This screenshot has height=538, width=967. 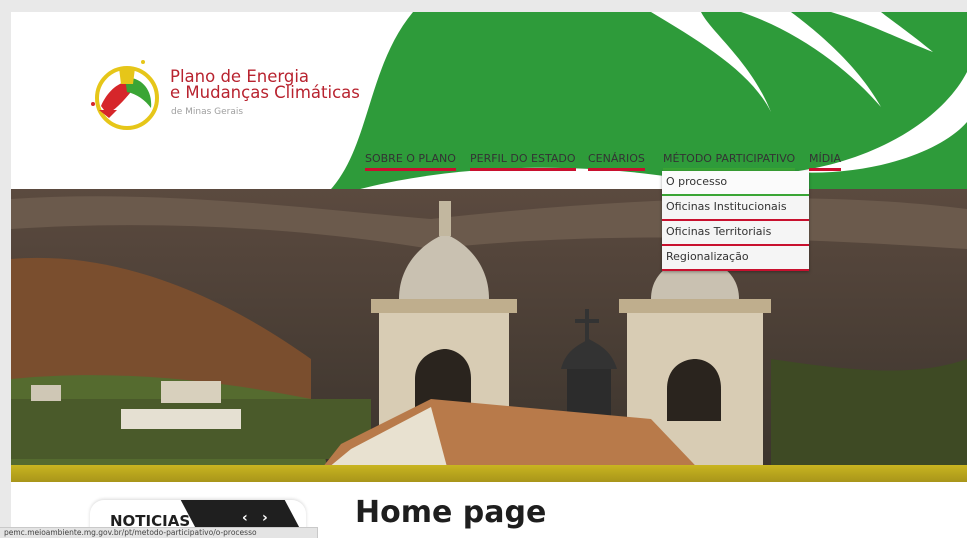 I want to click on page-title: Home page, so click(x=451, y=512).